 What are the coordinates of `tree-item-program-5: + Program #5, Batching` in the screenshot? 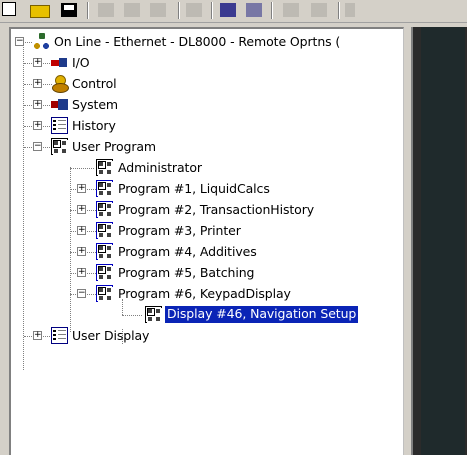 It's located at (201, 273).